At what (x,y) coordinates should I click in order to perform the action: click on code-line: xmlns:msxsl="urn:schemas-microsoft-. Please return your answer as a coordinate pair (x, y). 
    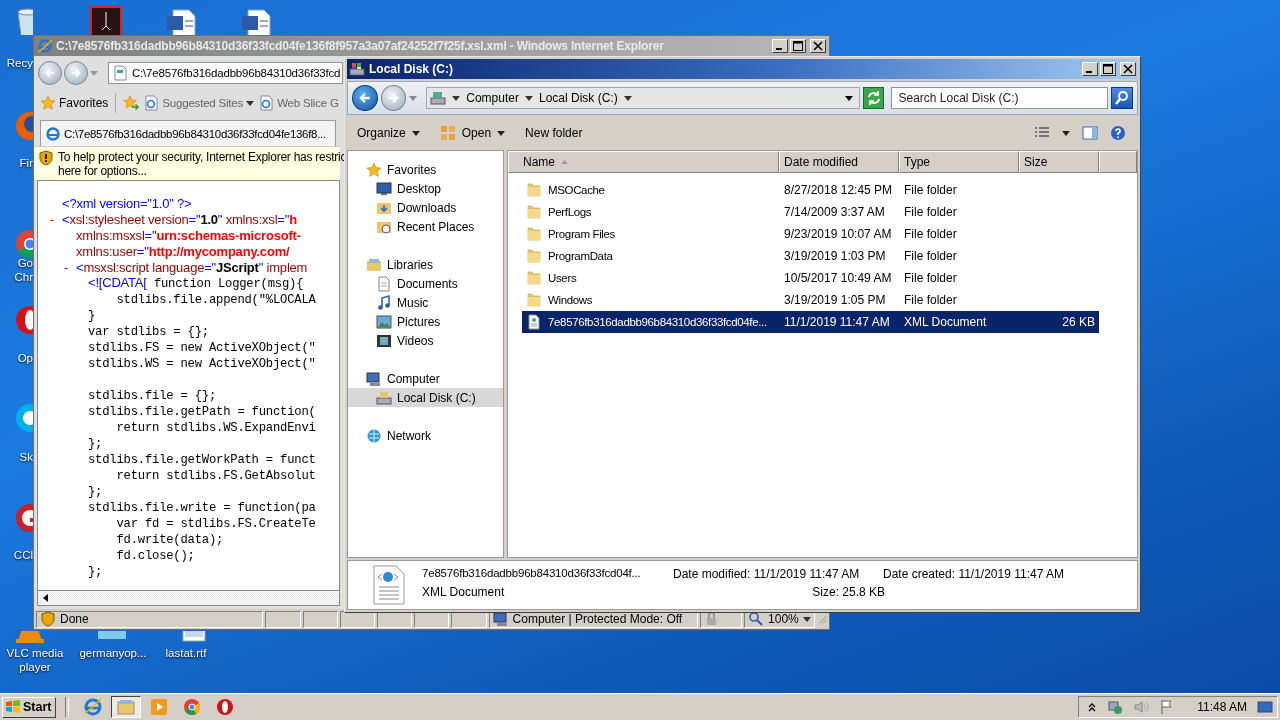
    Looking at the image, I should click on (188, 235).